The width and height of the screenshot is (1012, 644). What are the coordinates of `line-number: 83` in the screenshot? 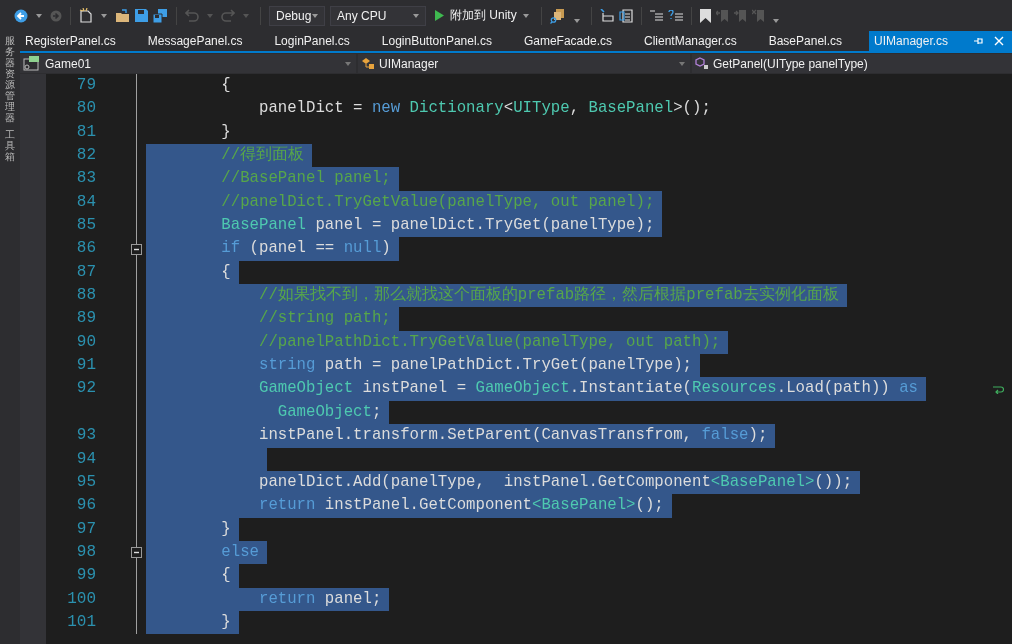 It's located at (86, 178).